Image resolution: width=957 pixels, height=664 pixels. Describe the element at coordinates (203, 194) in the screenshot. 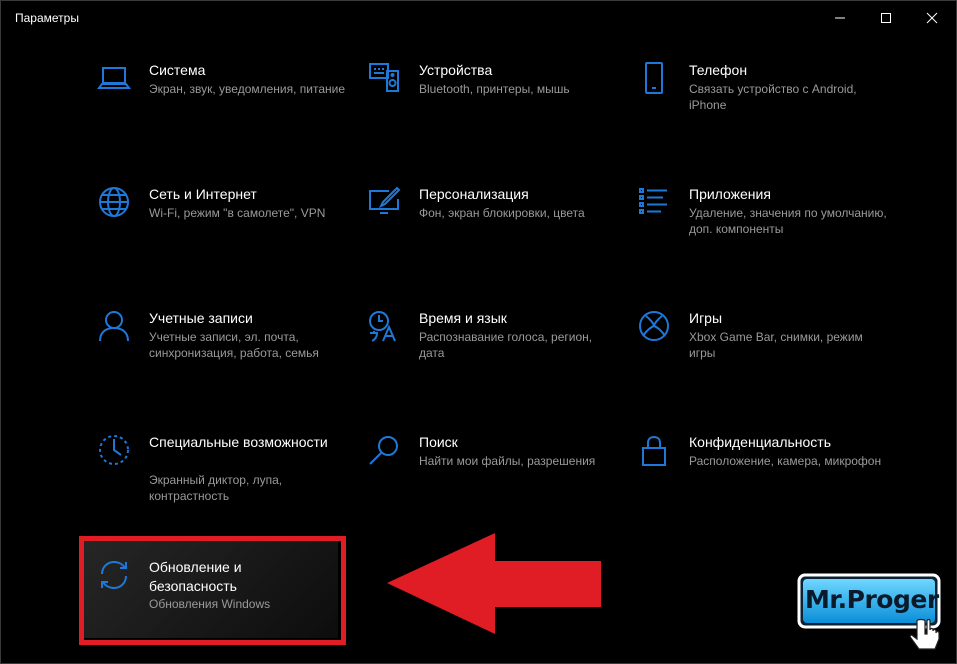

I see `tile-label: Сеть и Интернет` at that location.